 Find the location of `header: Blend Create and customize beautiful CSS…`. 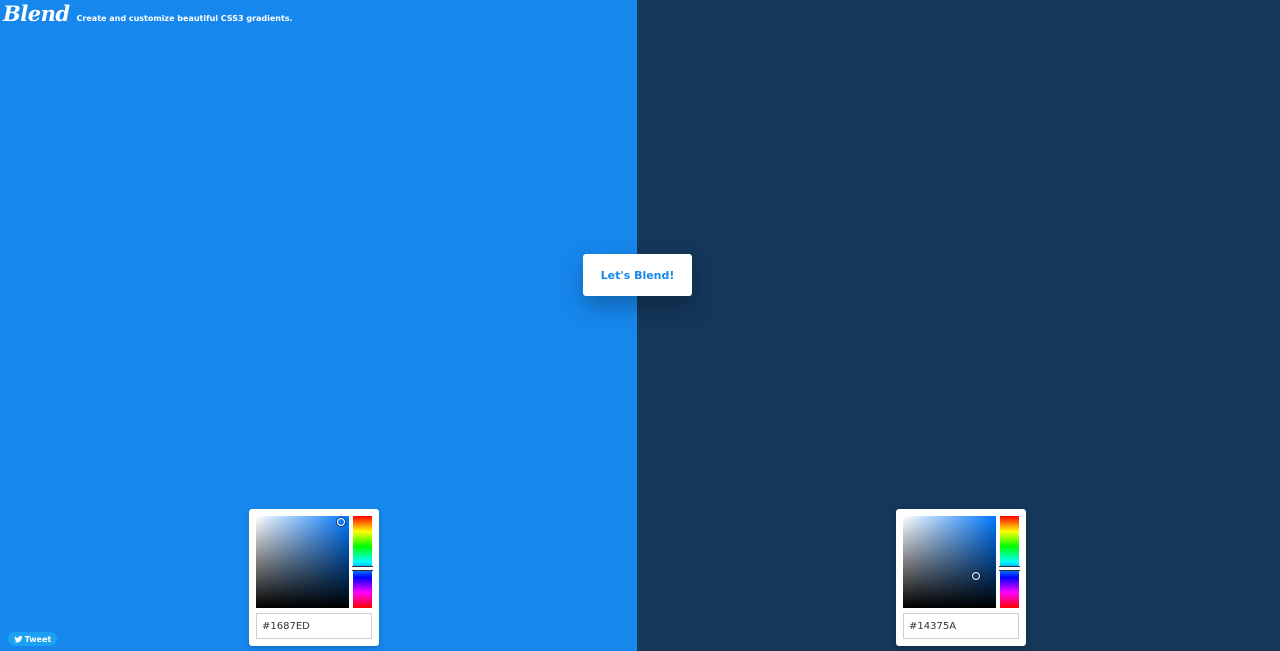

header: Blend Create and customize beautiful CSS… is located at coordinates (148, 13).